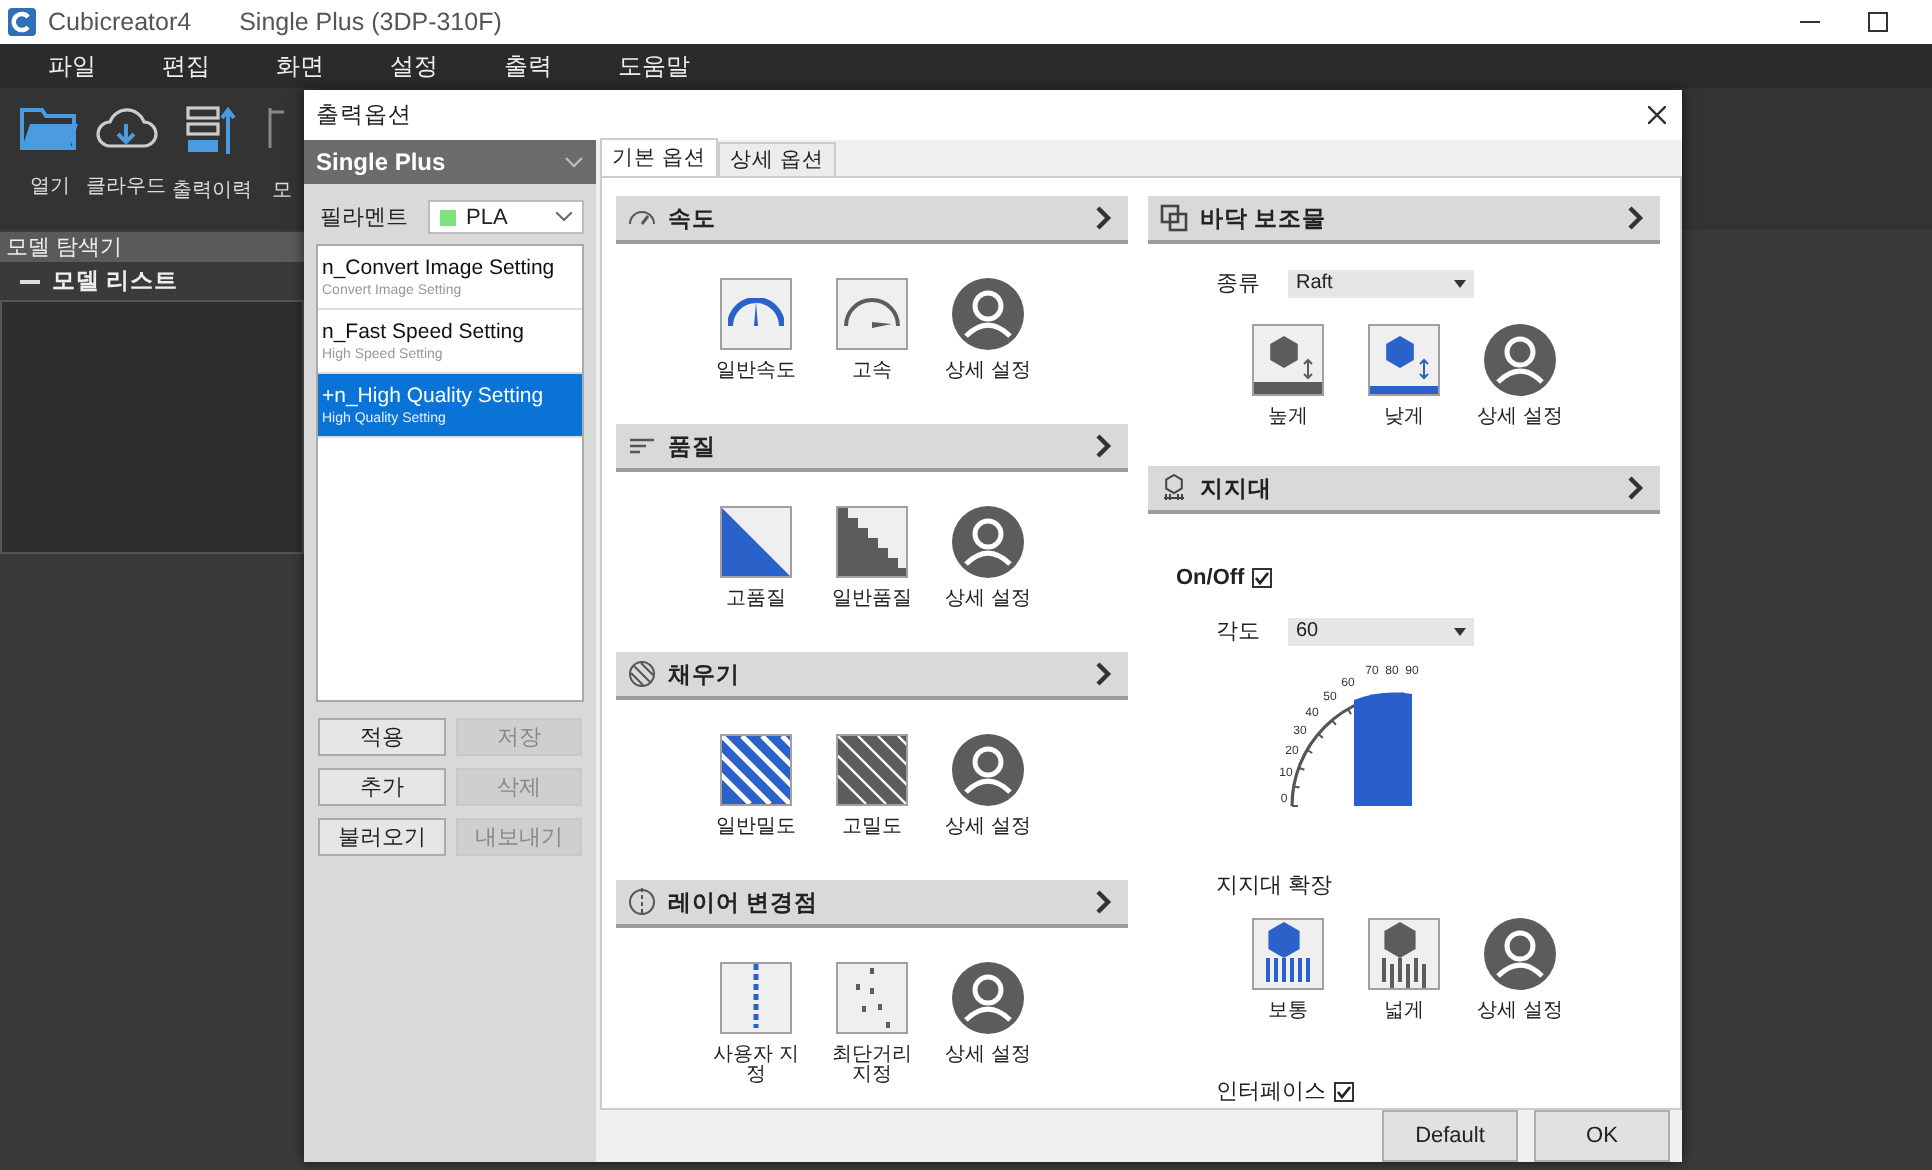 Image resolution: width=1932 pixels, height=1170 pixels. I want to click on filament-label: 필라멘트, so click(364, 218).